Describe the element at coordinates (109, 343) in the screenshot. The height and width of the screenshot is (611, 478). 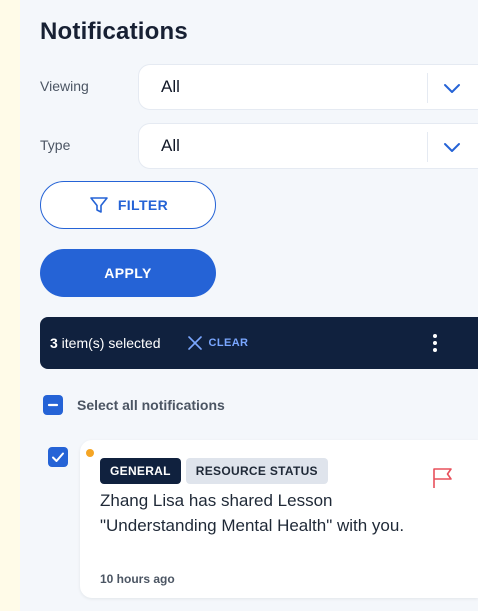
I see `selection-suffix: item(s) selected` at that location.